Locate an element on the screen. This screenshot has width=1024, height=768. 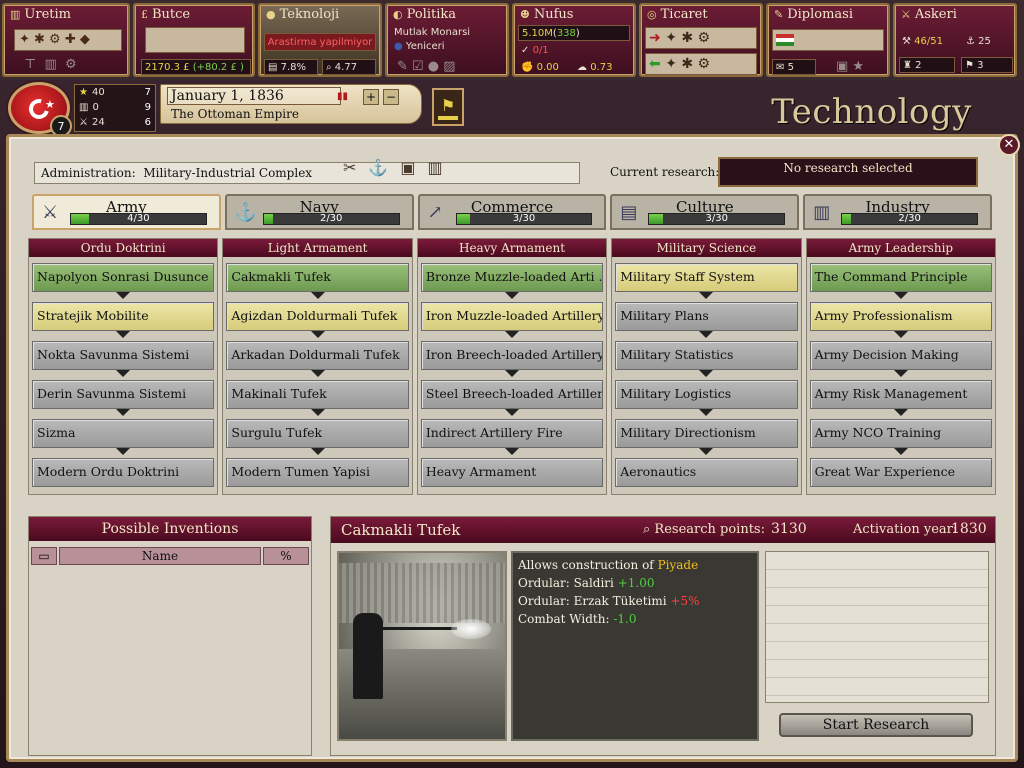
military-panel: ⚔ Askeri ⚒ 46/51 ⚓ 25 ♜ 2 ⚑ 3 is located at coordinates (955, 40).